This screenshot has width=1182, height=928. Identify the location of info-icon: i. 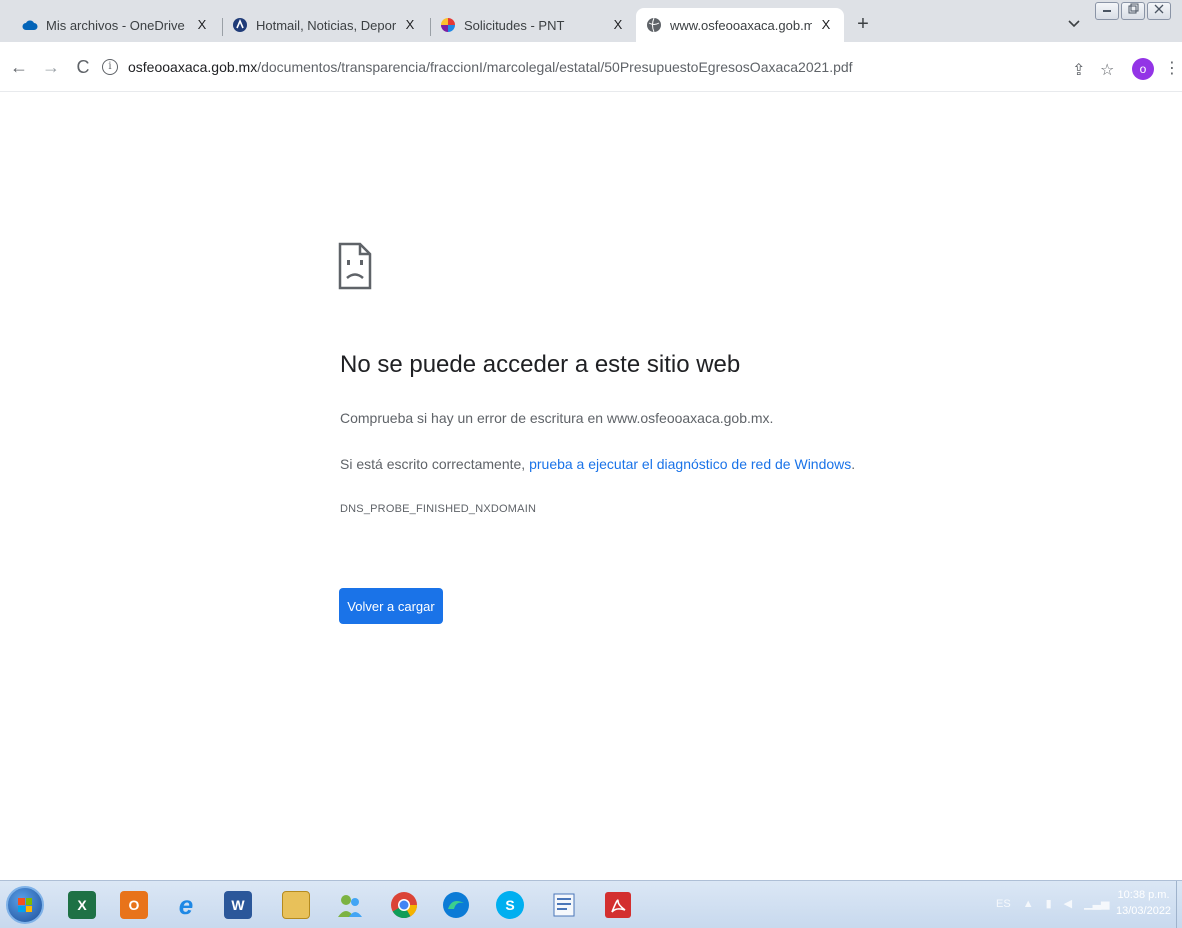
(110, 67).